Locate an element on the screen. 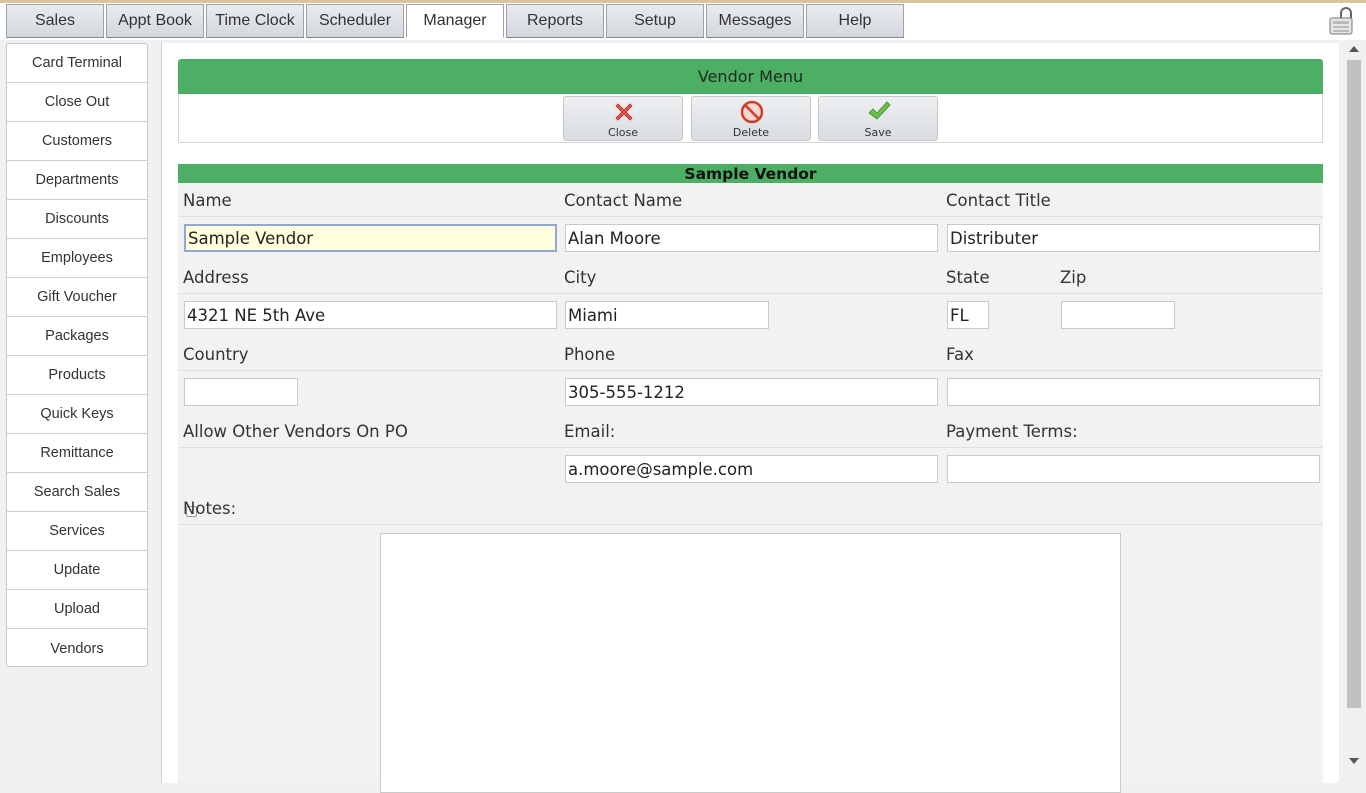 The width and height of the screenshot is (1366, 793). zip-label: Zip is located at coordinates (1073, 277).